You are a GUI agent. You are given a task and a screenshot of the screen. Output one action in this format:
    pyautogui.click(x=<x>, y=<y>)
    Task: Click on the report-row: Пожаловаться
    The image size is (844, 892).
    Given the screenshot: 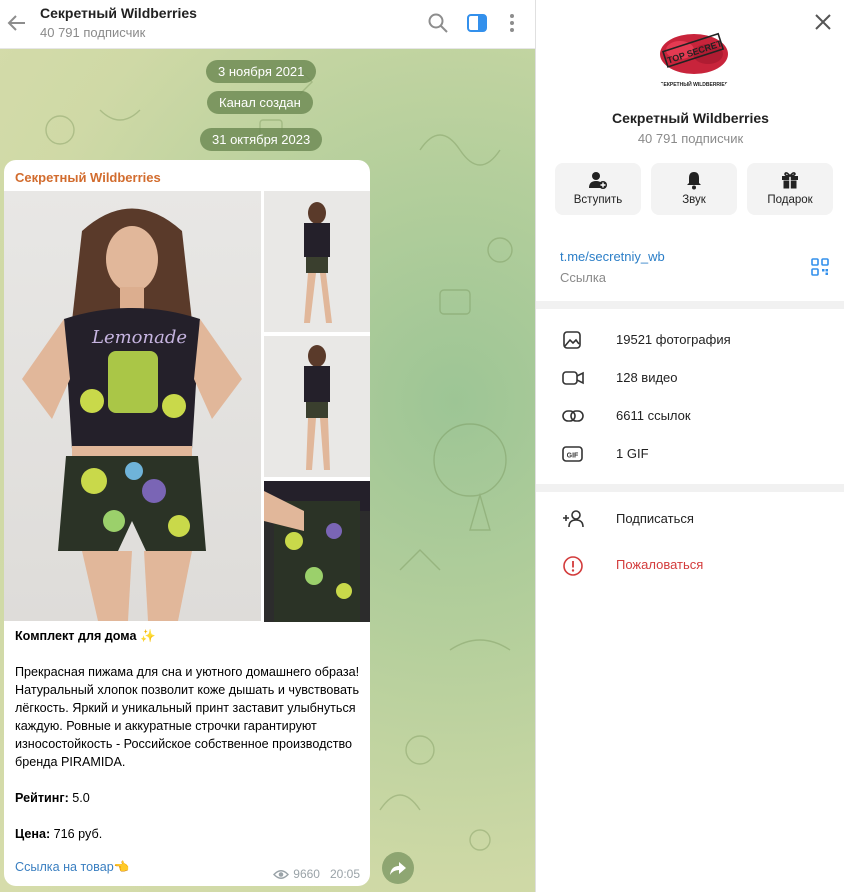 What is the action you would take?
    pyautogui.click(x=690, y=565)
    